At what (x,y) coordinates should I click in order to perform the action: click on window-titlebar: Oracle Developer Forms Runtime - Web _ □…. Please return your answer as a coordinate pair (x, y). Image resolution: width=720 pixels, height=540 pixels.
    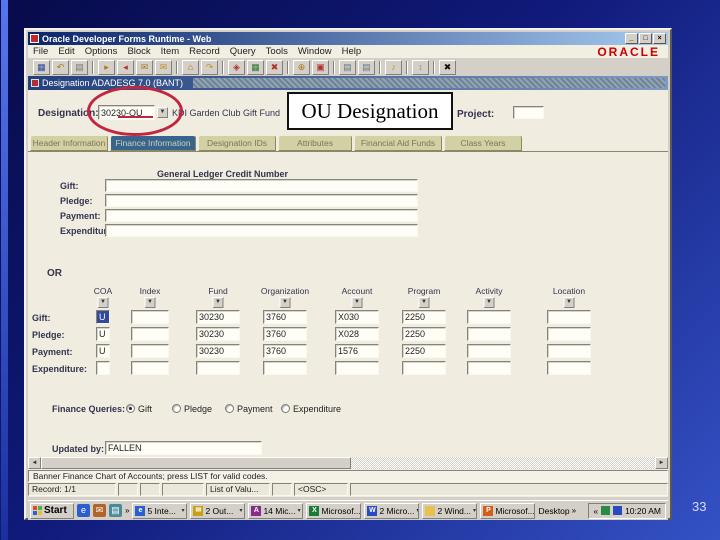
    Looking at the image, I should click on (348, 38).